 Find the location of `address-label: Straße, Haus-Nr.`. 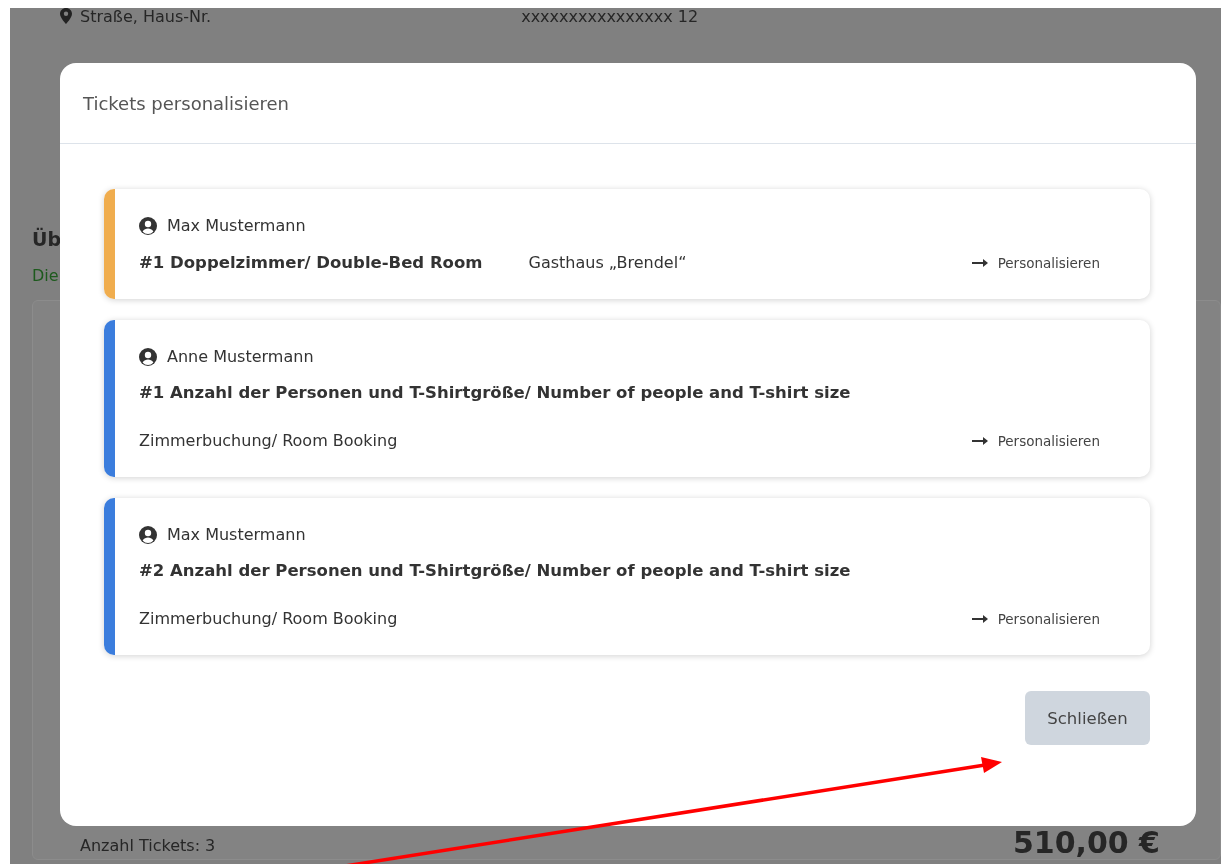

address-label: Straße, Haus-Nr. is located at coordinates (146, 17).